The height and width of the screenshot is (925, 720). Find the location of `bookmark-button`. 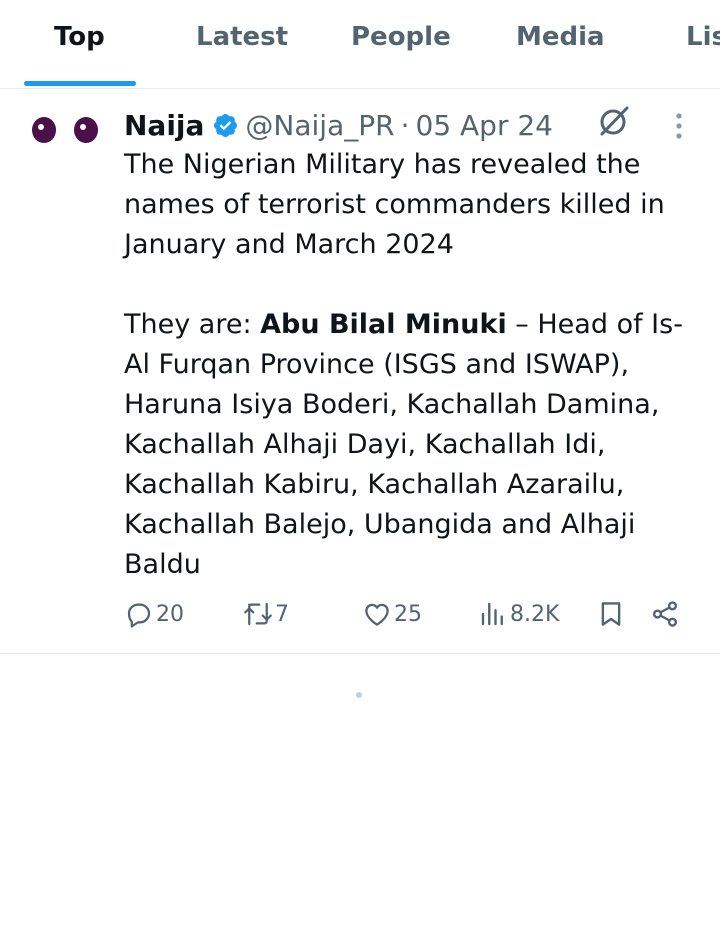

bookmark-button is located at coordinates (611, 614).